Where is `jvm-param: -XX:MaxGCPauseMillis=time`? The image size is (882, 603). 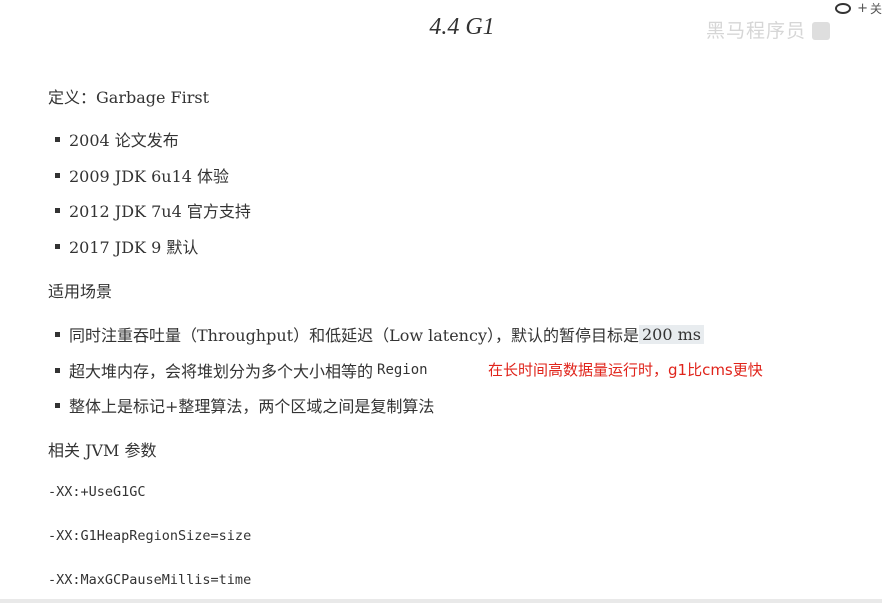
jvm-param: -XX:MaxGCPauseMillis=time is located at coordinates (150, 580).